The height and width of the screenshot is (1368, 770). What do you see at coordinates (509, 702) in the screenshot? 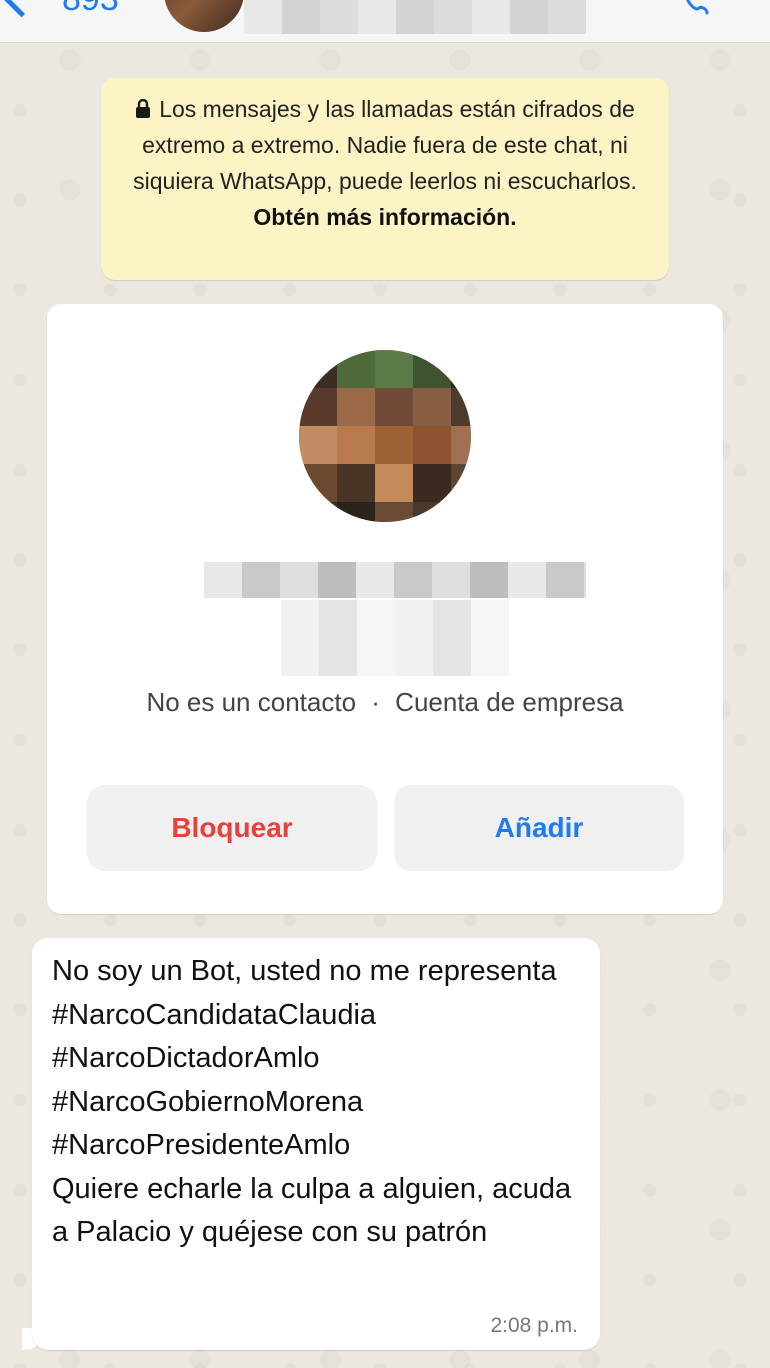
I see `business-account-label: Cuenta de empresa` at bounding box center [509, 702].